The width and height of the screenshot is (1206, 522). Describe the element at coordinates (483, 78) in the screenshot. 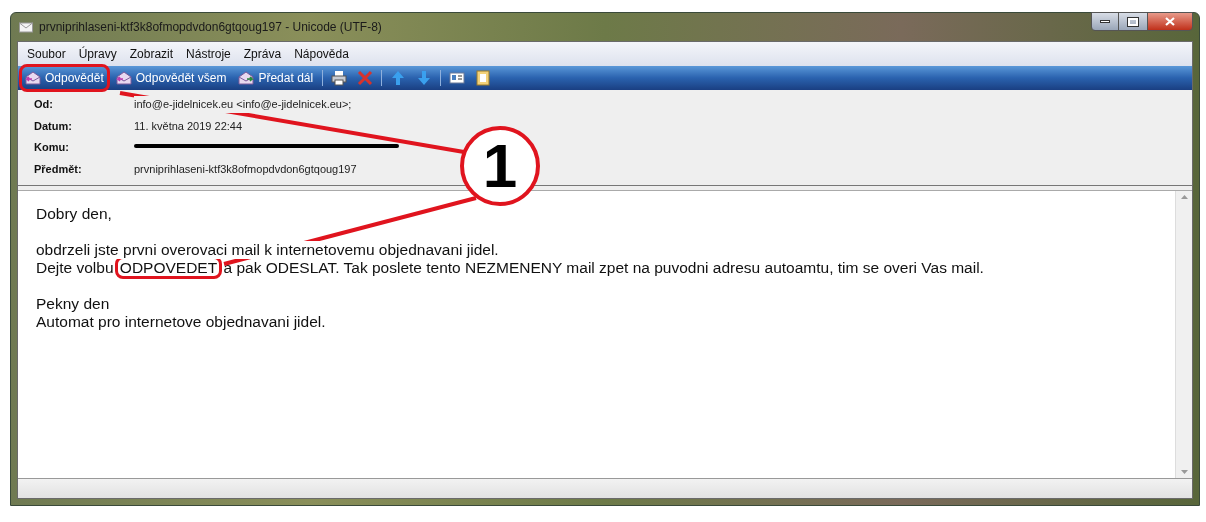

I see `address-book-icon` at that location.